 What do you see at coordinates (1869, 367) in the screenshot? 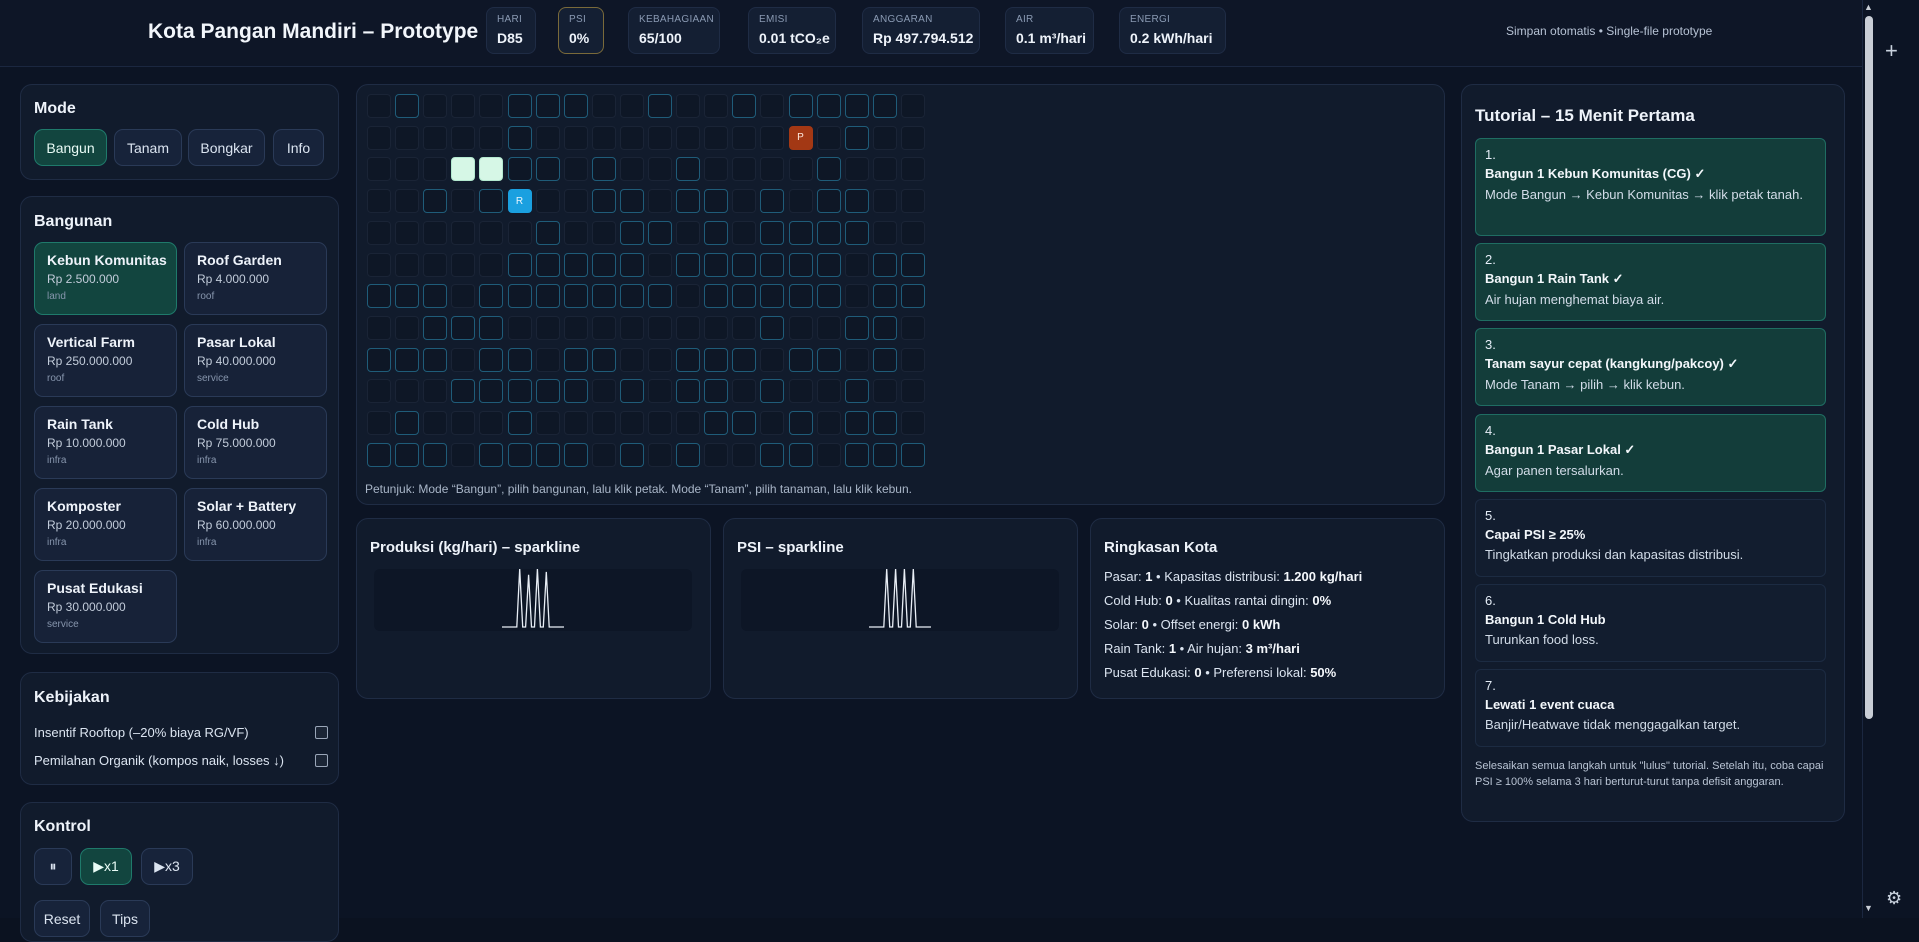
I see `scrollbar-thumb` at bounding box center [1869, 367].